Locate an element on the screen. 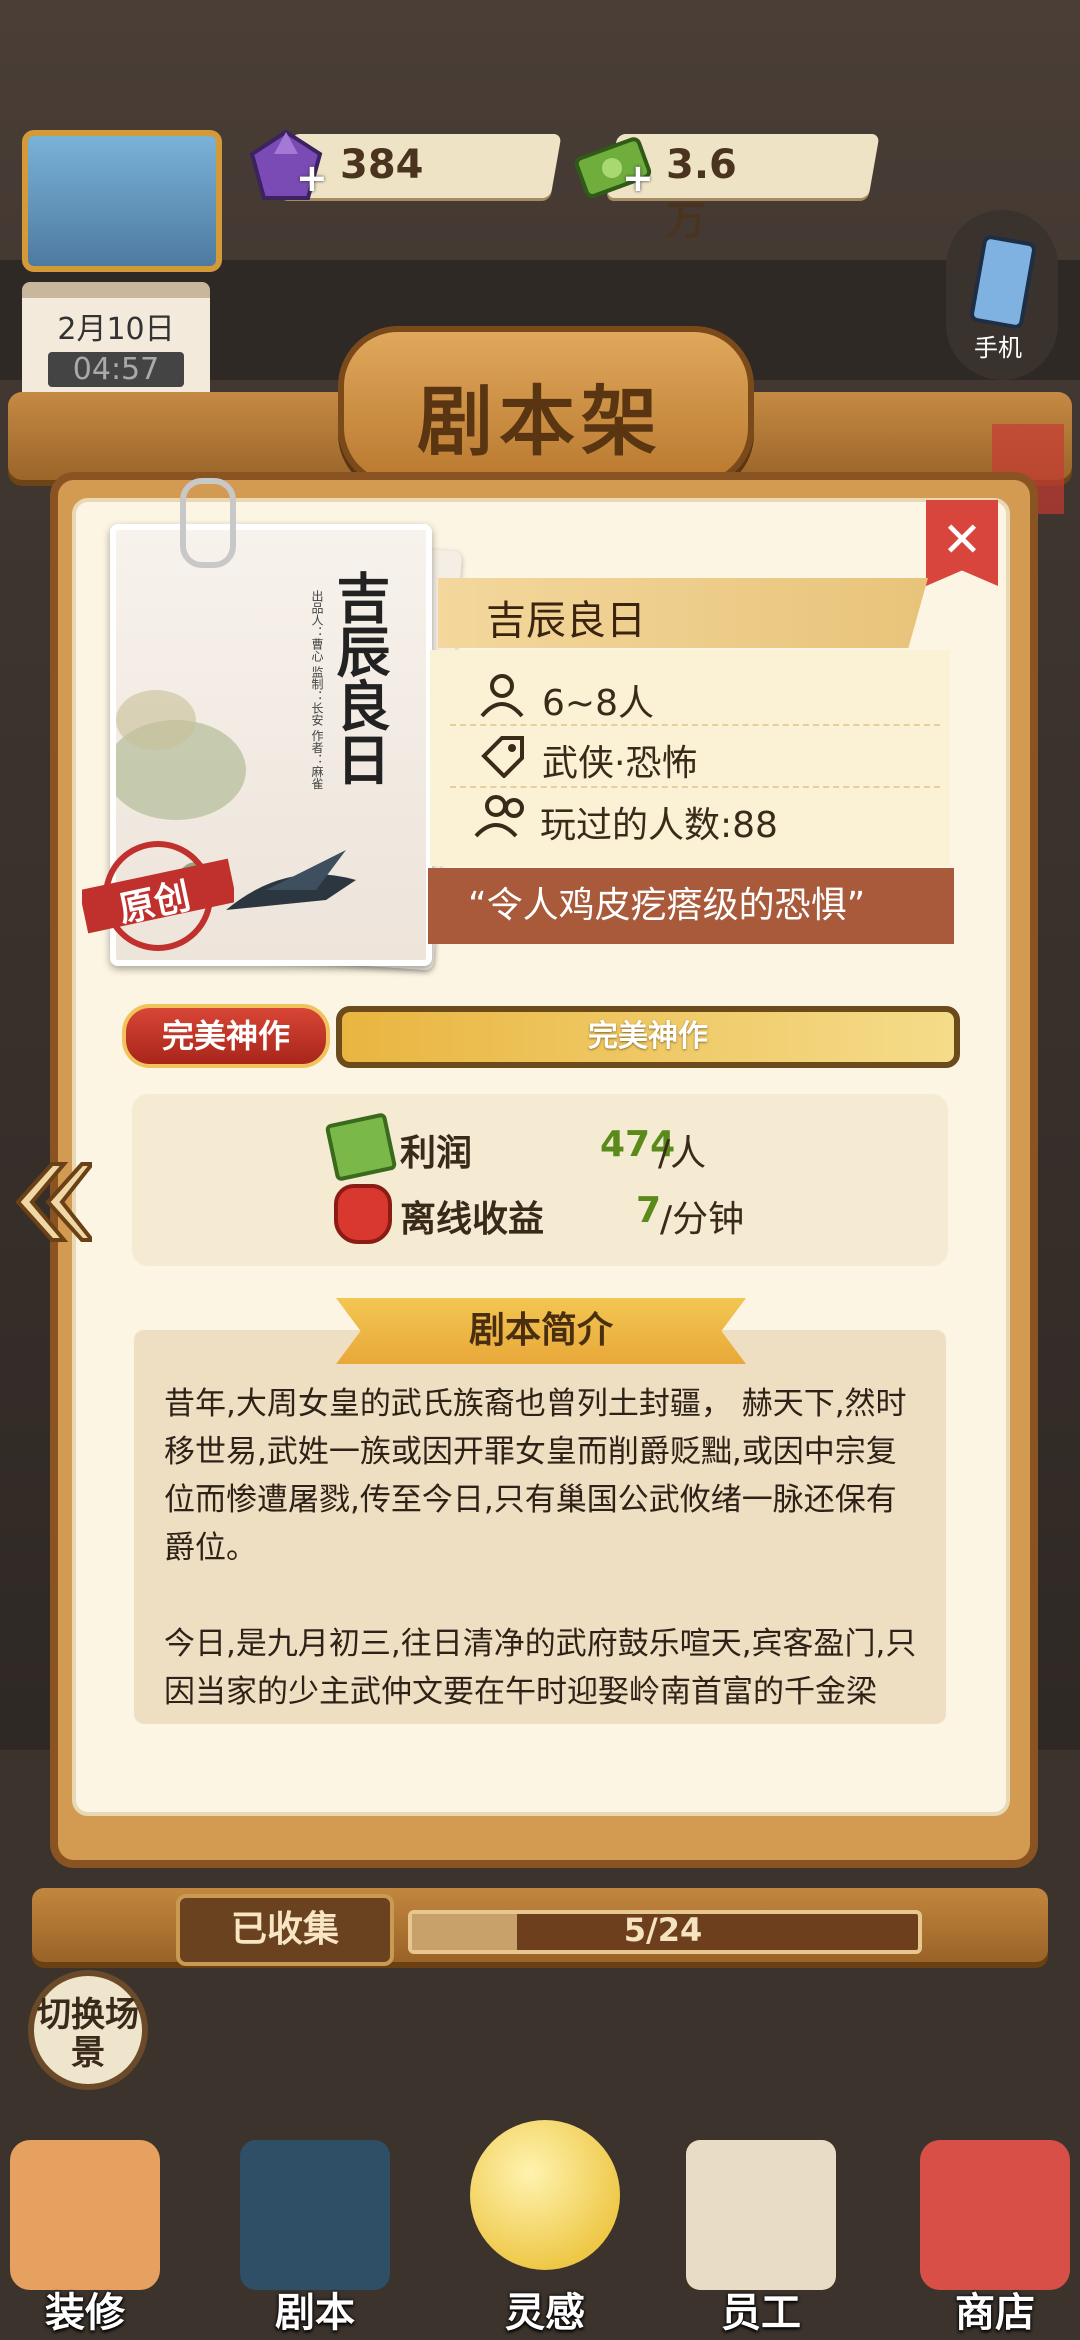 This screenshot has height=2340, width=1080. genre-text: 武侠·恐怖 is located at coordinates (620, 763).